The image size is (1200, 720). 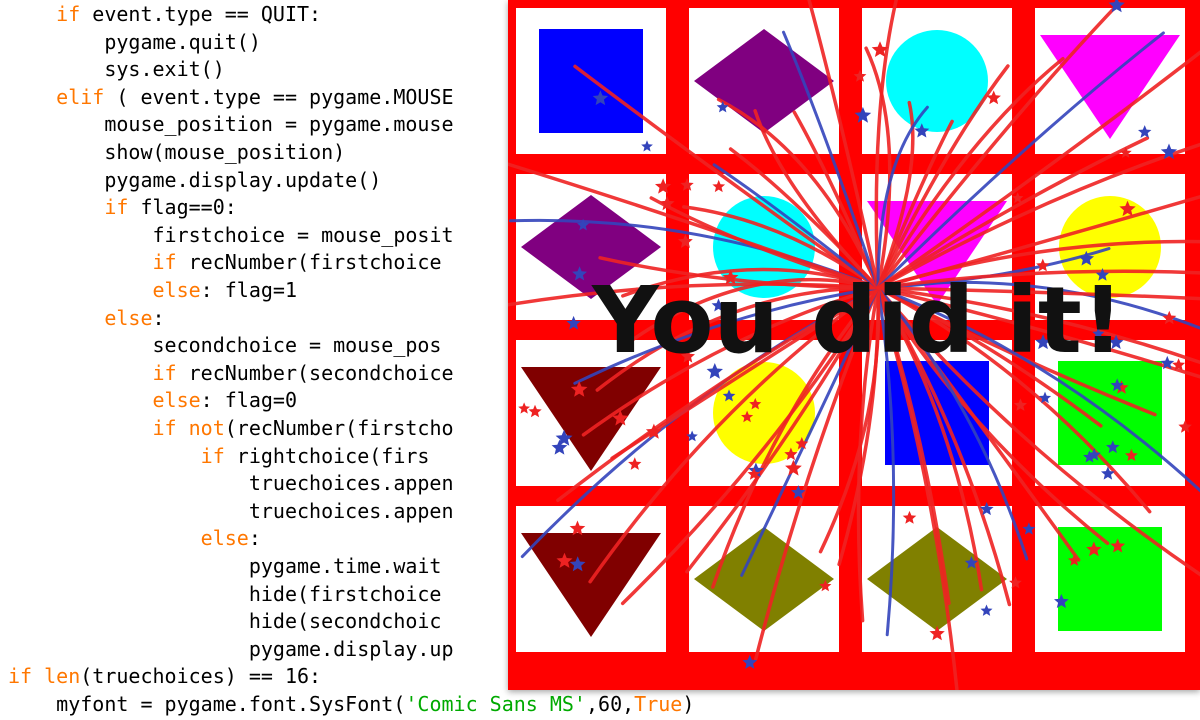 I want to click on code-text: hide(firstchoice, so click(x=225, y=593).